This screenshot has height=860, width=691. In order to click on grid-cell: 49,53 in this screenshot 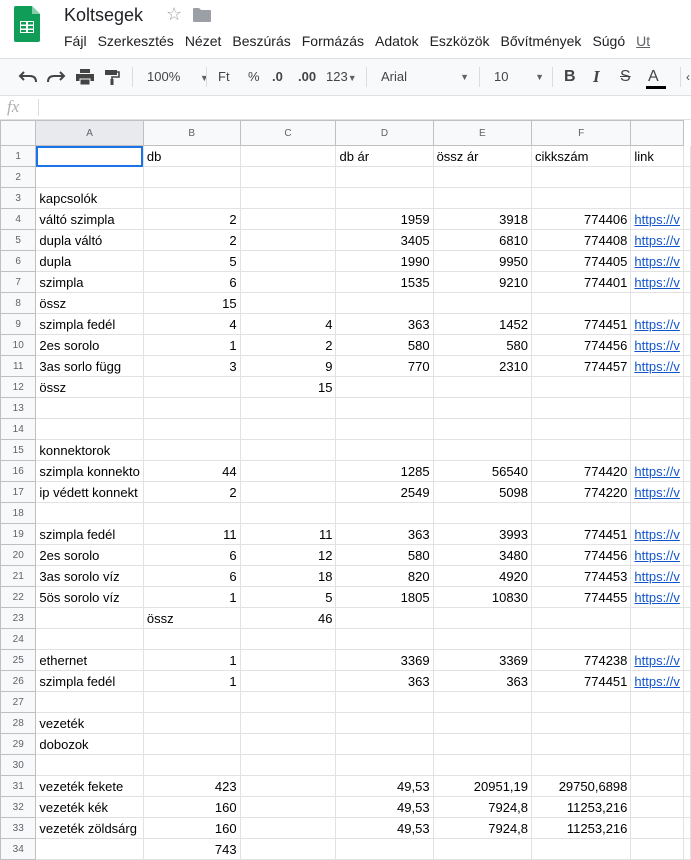, I will do `click(384, 807)`.